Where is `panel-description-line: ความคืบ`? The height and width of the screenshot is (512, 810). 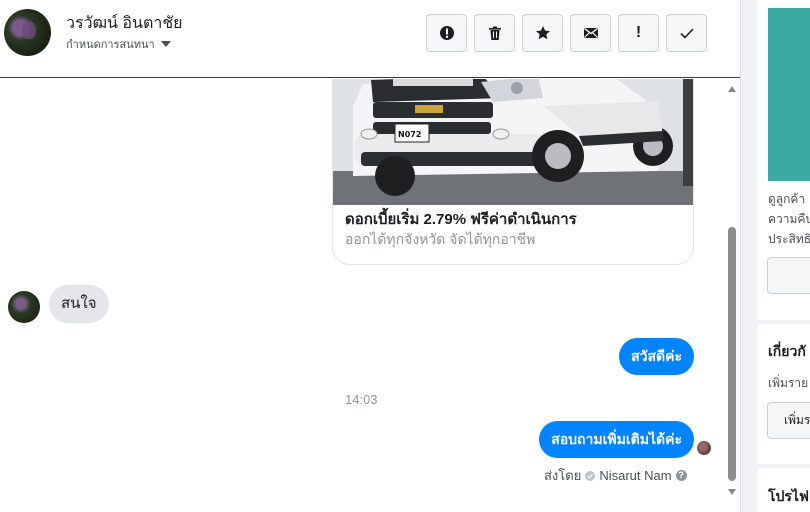 panel-description-line: ความคืบ is located at coordinates (789, 219).